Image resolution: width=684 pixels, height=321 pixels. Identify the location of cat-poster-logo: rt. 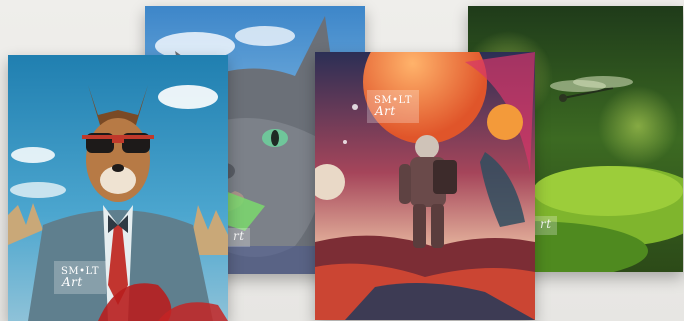
(238, 237).